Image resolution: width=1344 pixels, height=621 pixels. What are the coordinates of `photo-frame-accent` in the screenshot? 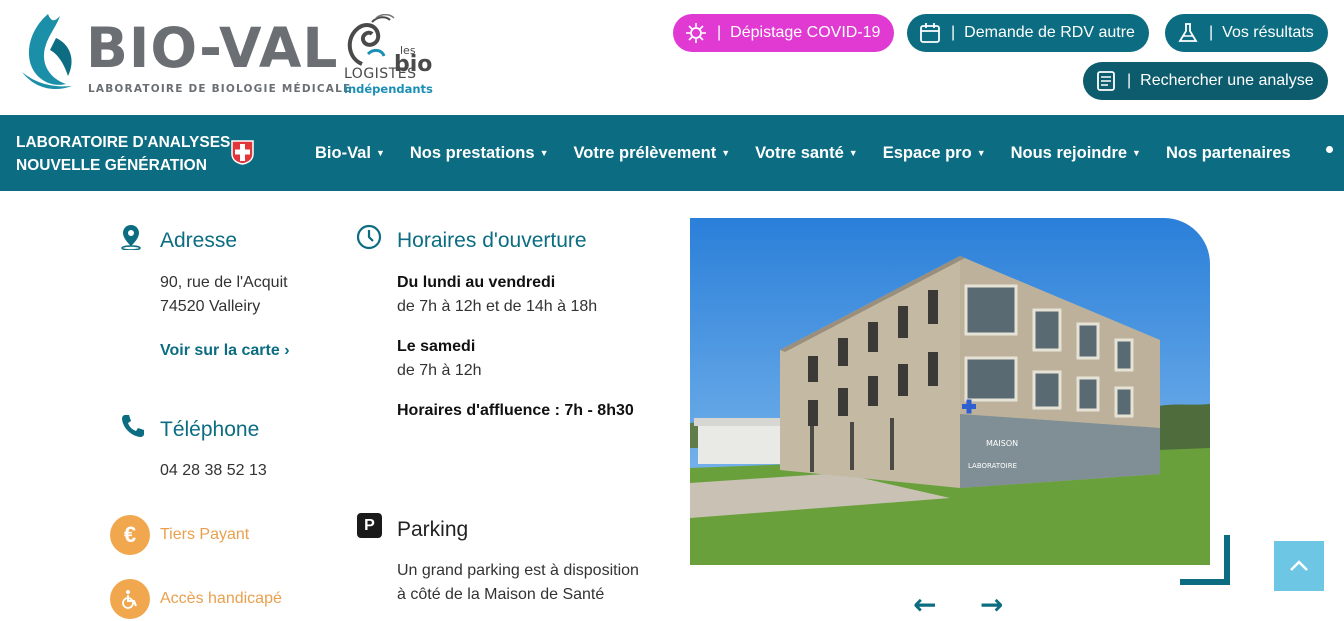 It's located at (1205, 560).